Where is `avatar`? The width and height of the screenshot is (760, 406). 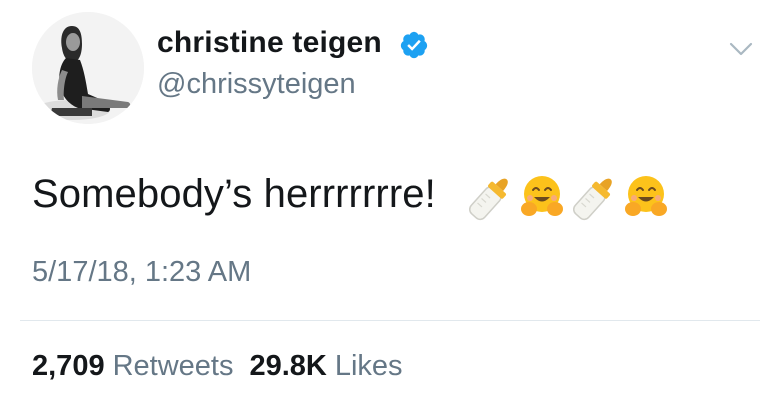
avatar is located at coordinates (88, 68).